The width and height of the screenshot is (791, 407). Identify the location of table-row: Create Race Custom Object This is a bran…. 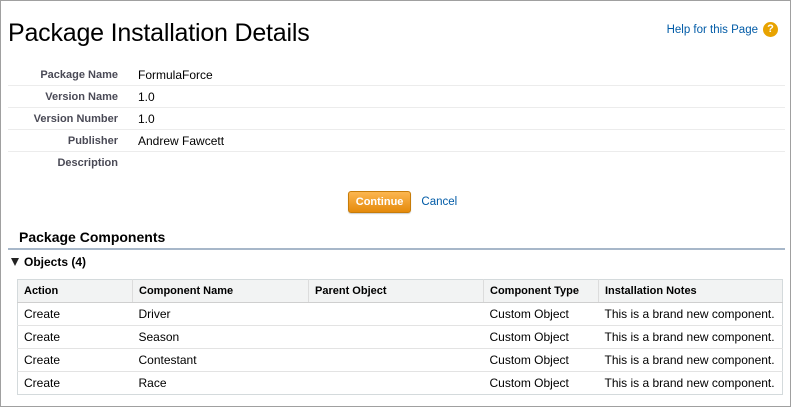
(400, 383).